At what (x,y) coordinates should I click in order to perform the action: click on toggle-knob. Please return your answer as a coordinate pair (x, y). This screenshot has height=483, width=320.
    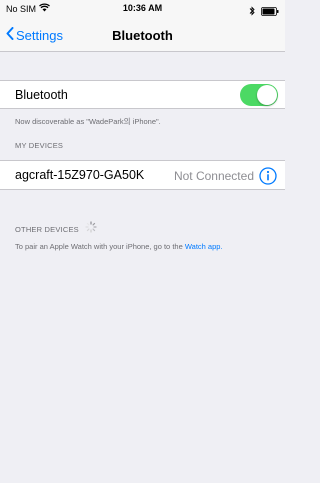
    Looking at the image, I should click on (267, 95).